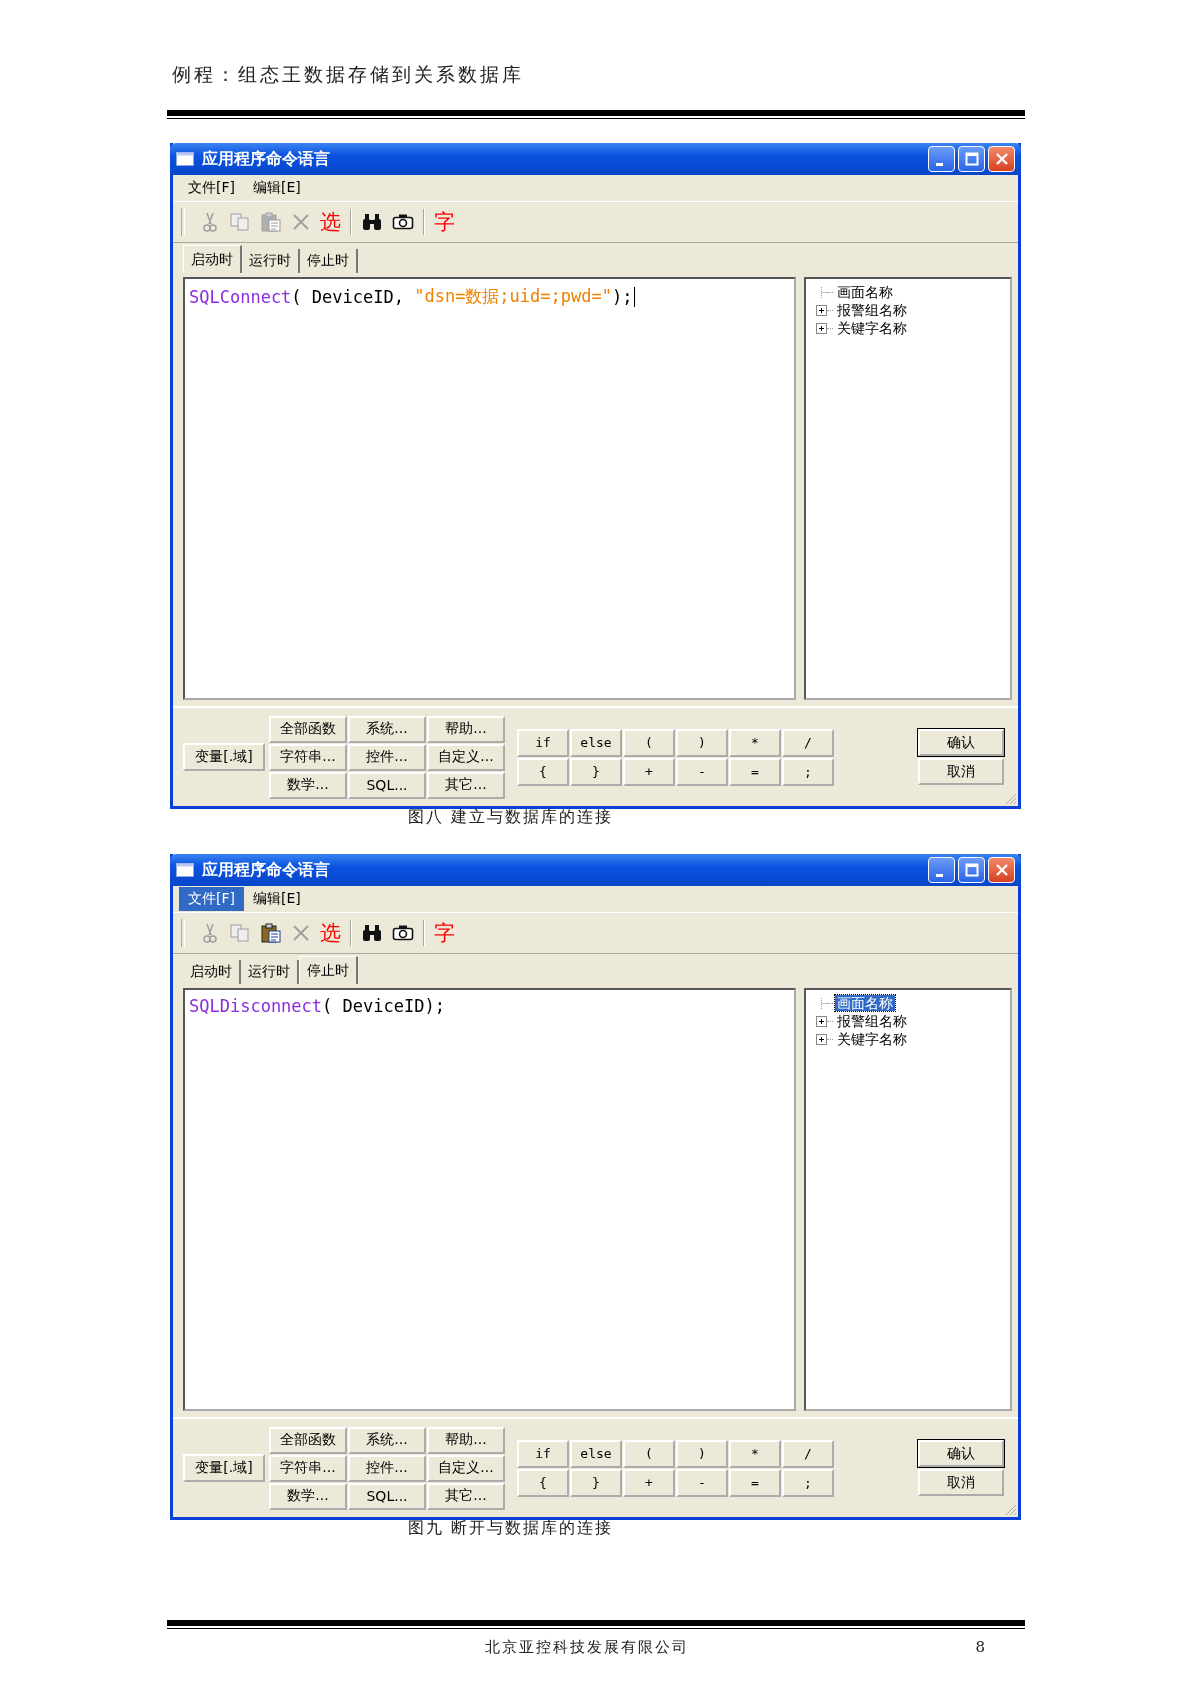  Describe the element at coordinates (348, 74) in the screenshot. I see `document-header: 例程：组态王数据存储到关系数据库` at that location.